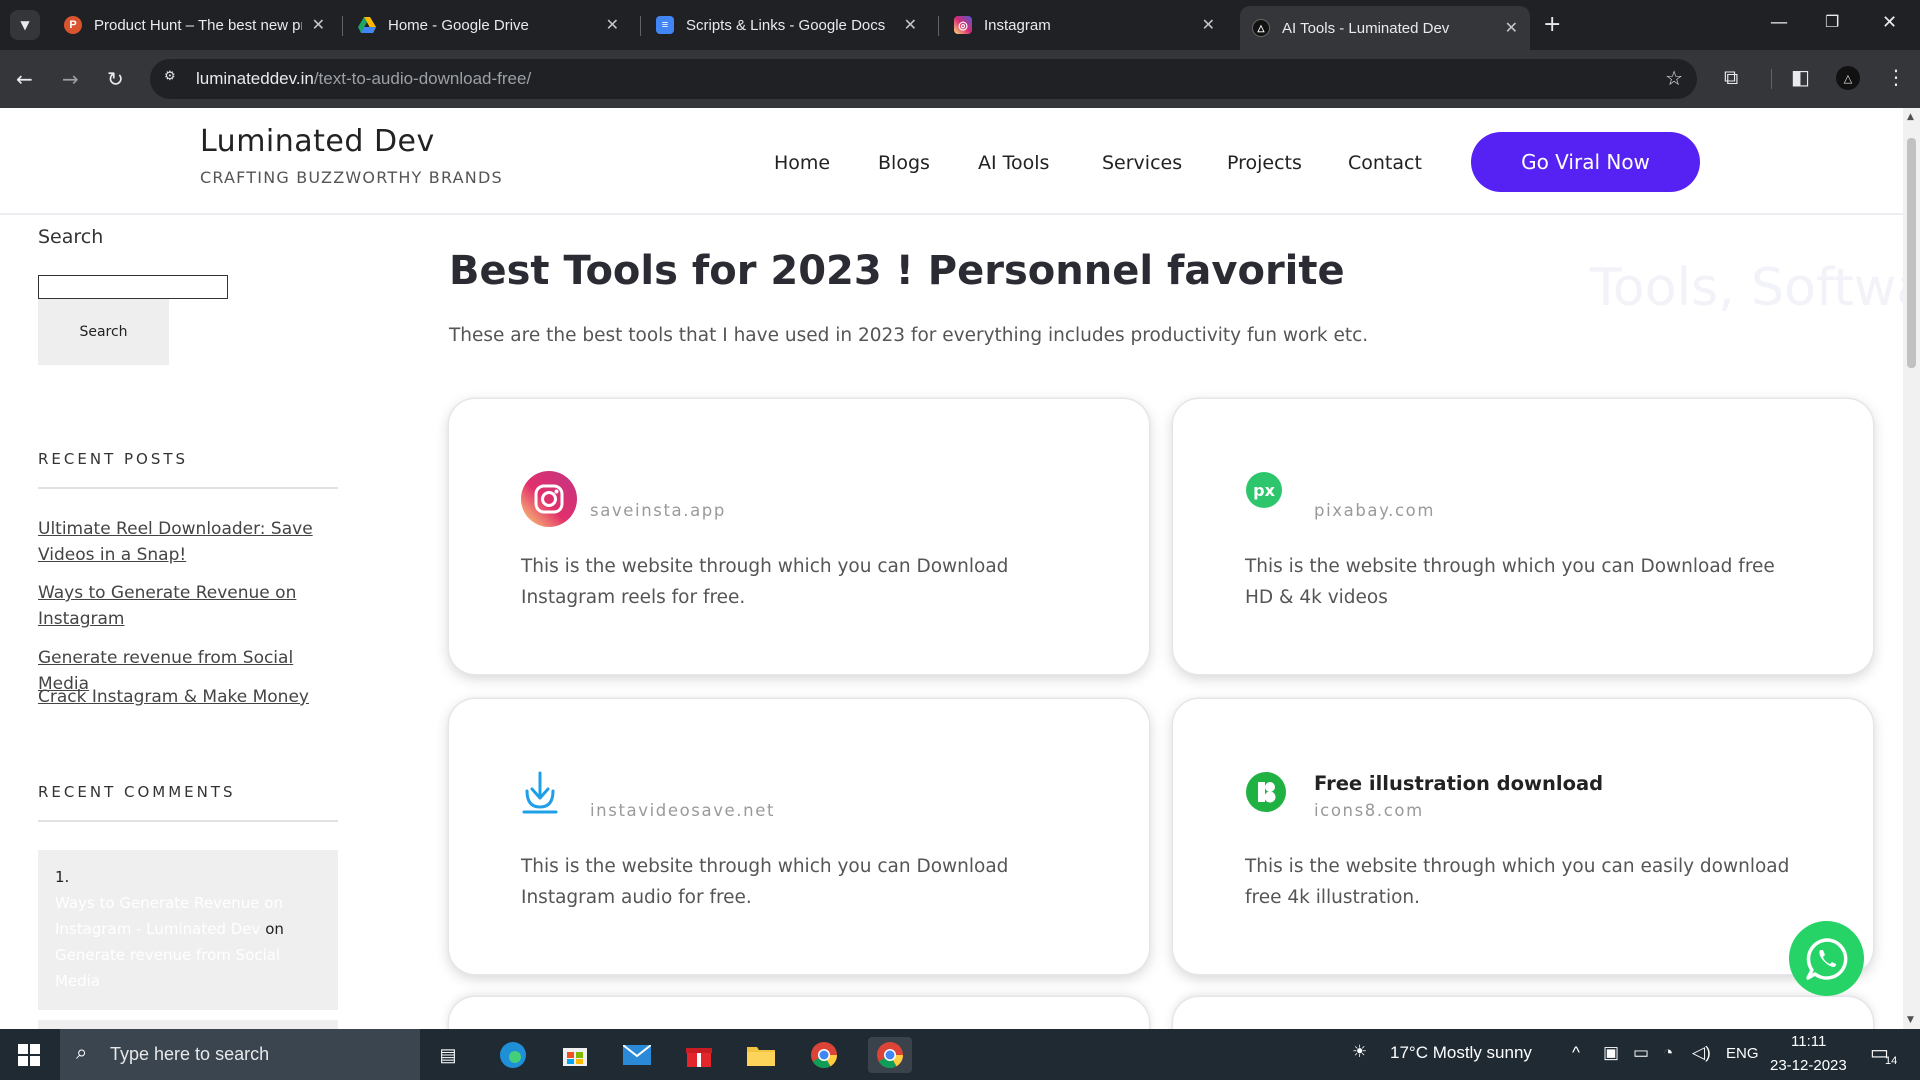  I want to click on page-scrollbar: ▲ ▼, so click(1911, 568).